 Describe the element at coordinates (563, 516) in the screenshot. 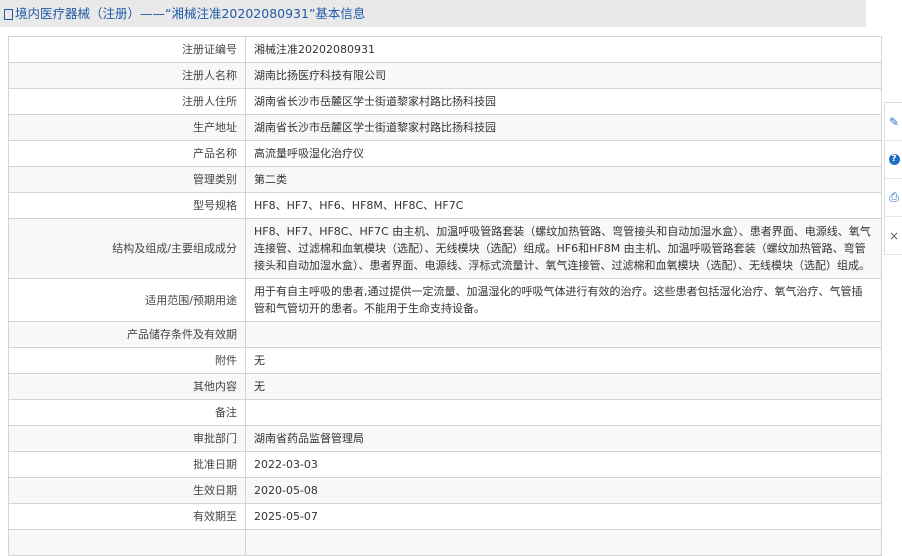

I see `row-value: 2025-05-07` at that location.